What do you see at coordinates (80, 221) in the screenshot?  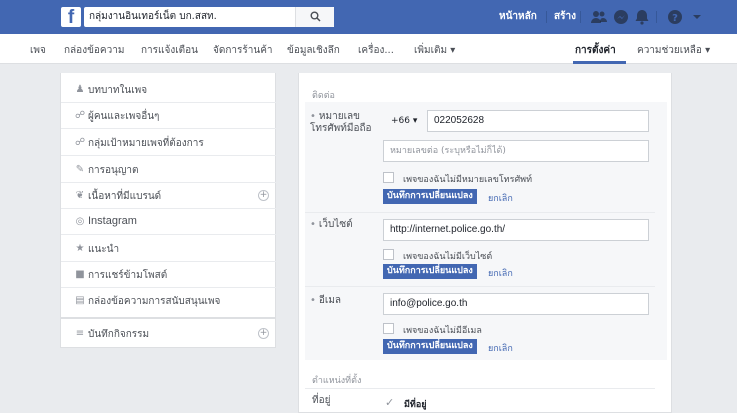 I see `instagram-icon: ◎` at bounding box center [80, 221].